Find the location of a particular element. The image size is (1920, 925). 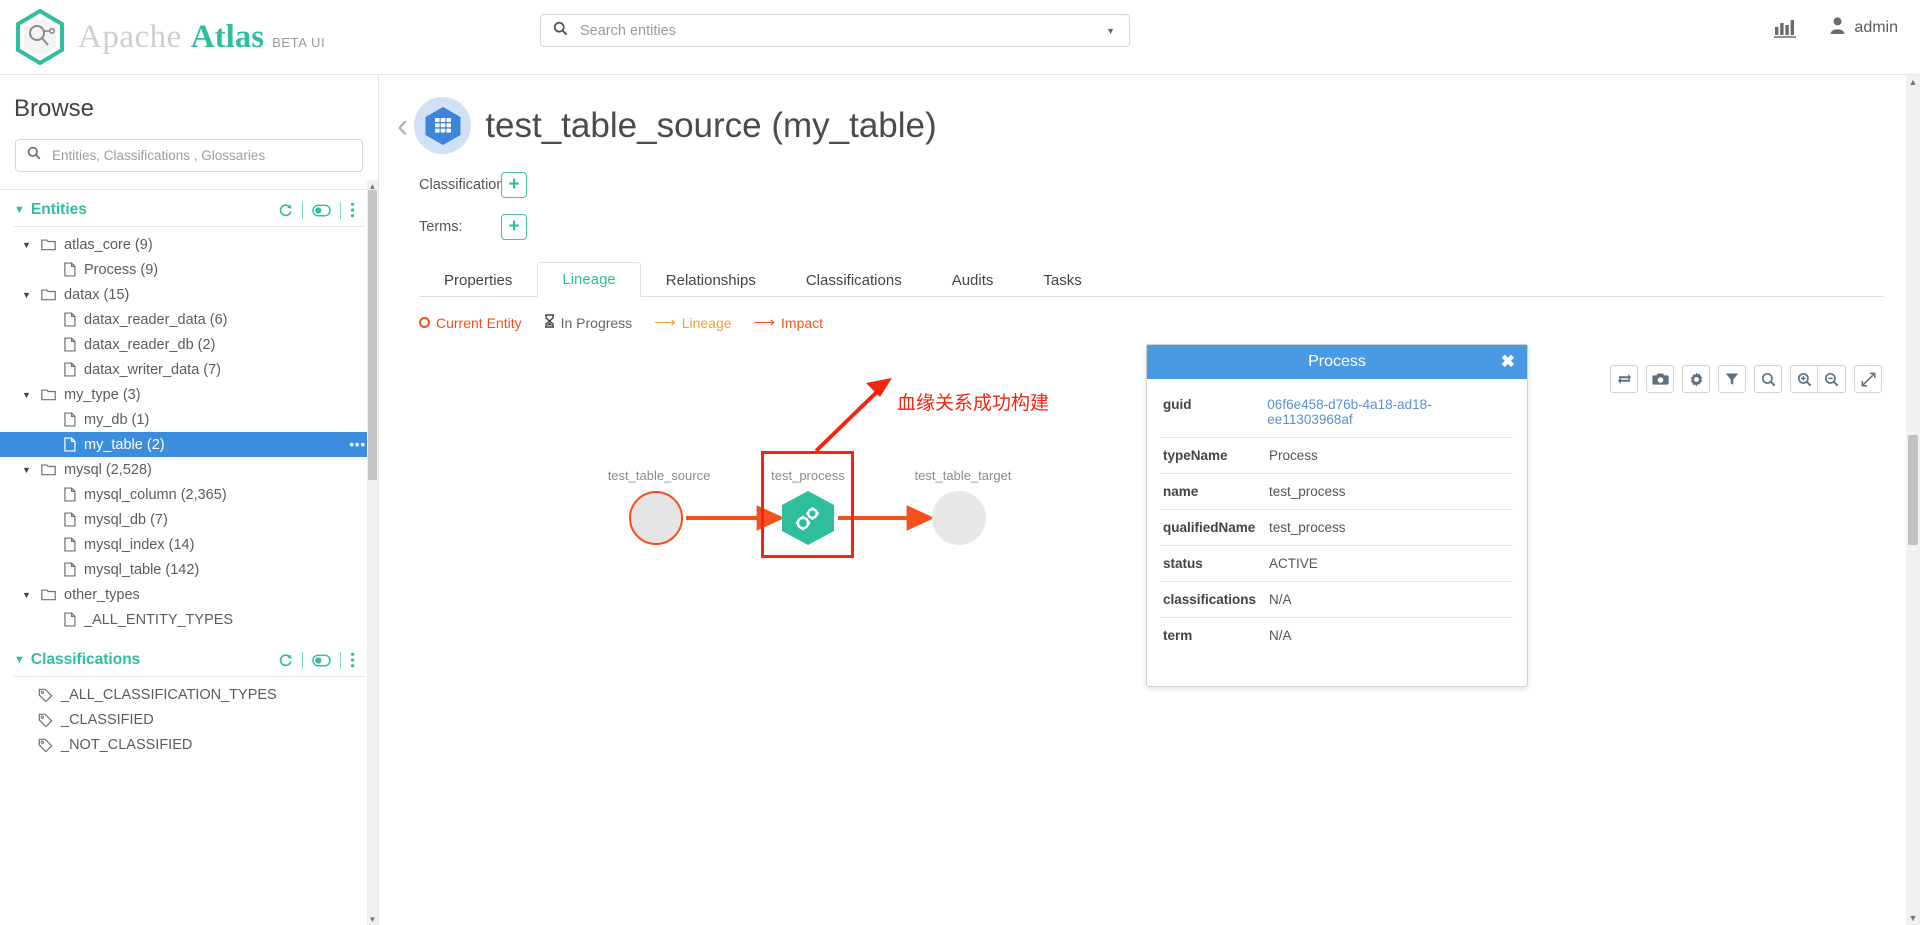

entities-section-title: Entities is located at coordinates (58, 209).